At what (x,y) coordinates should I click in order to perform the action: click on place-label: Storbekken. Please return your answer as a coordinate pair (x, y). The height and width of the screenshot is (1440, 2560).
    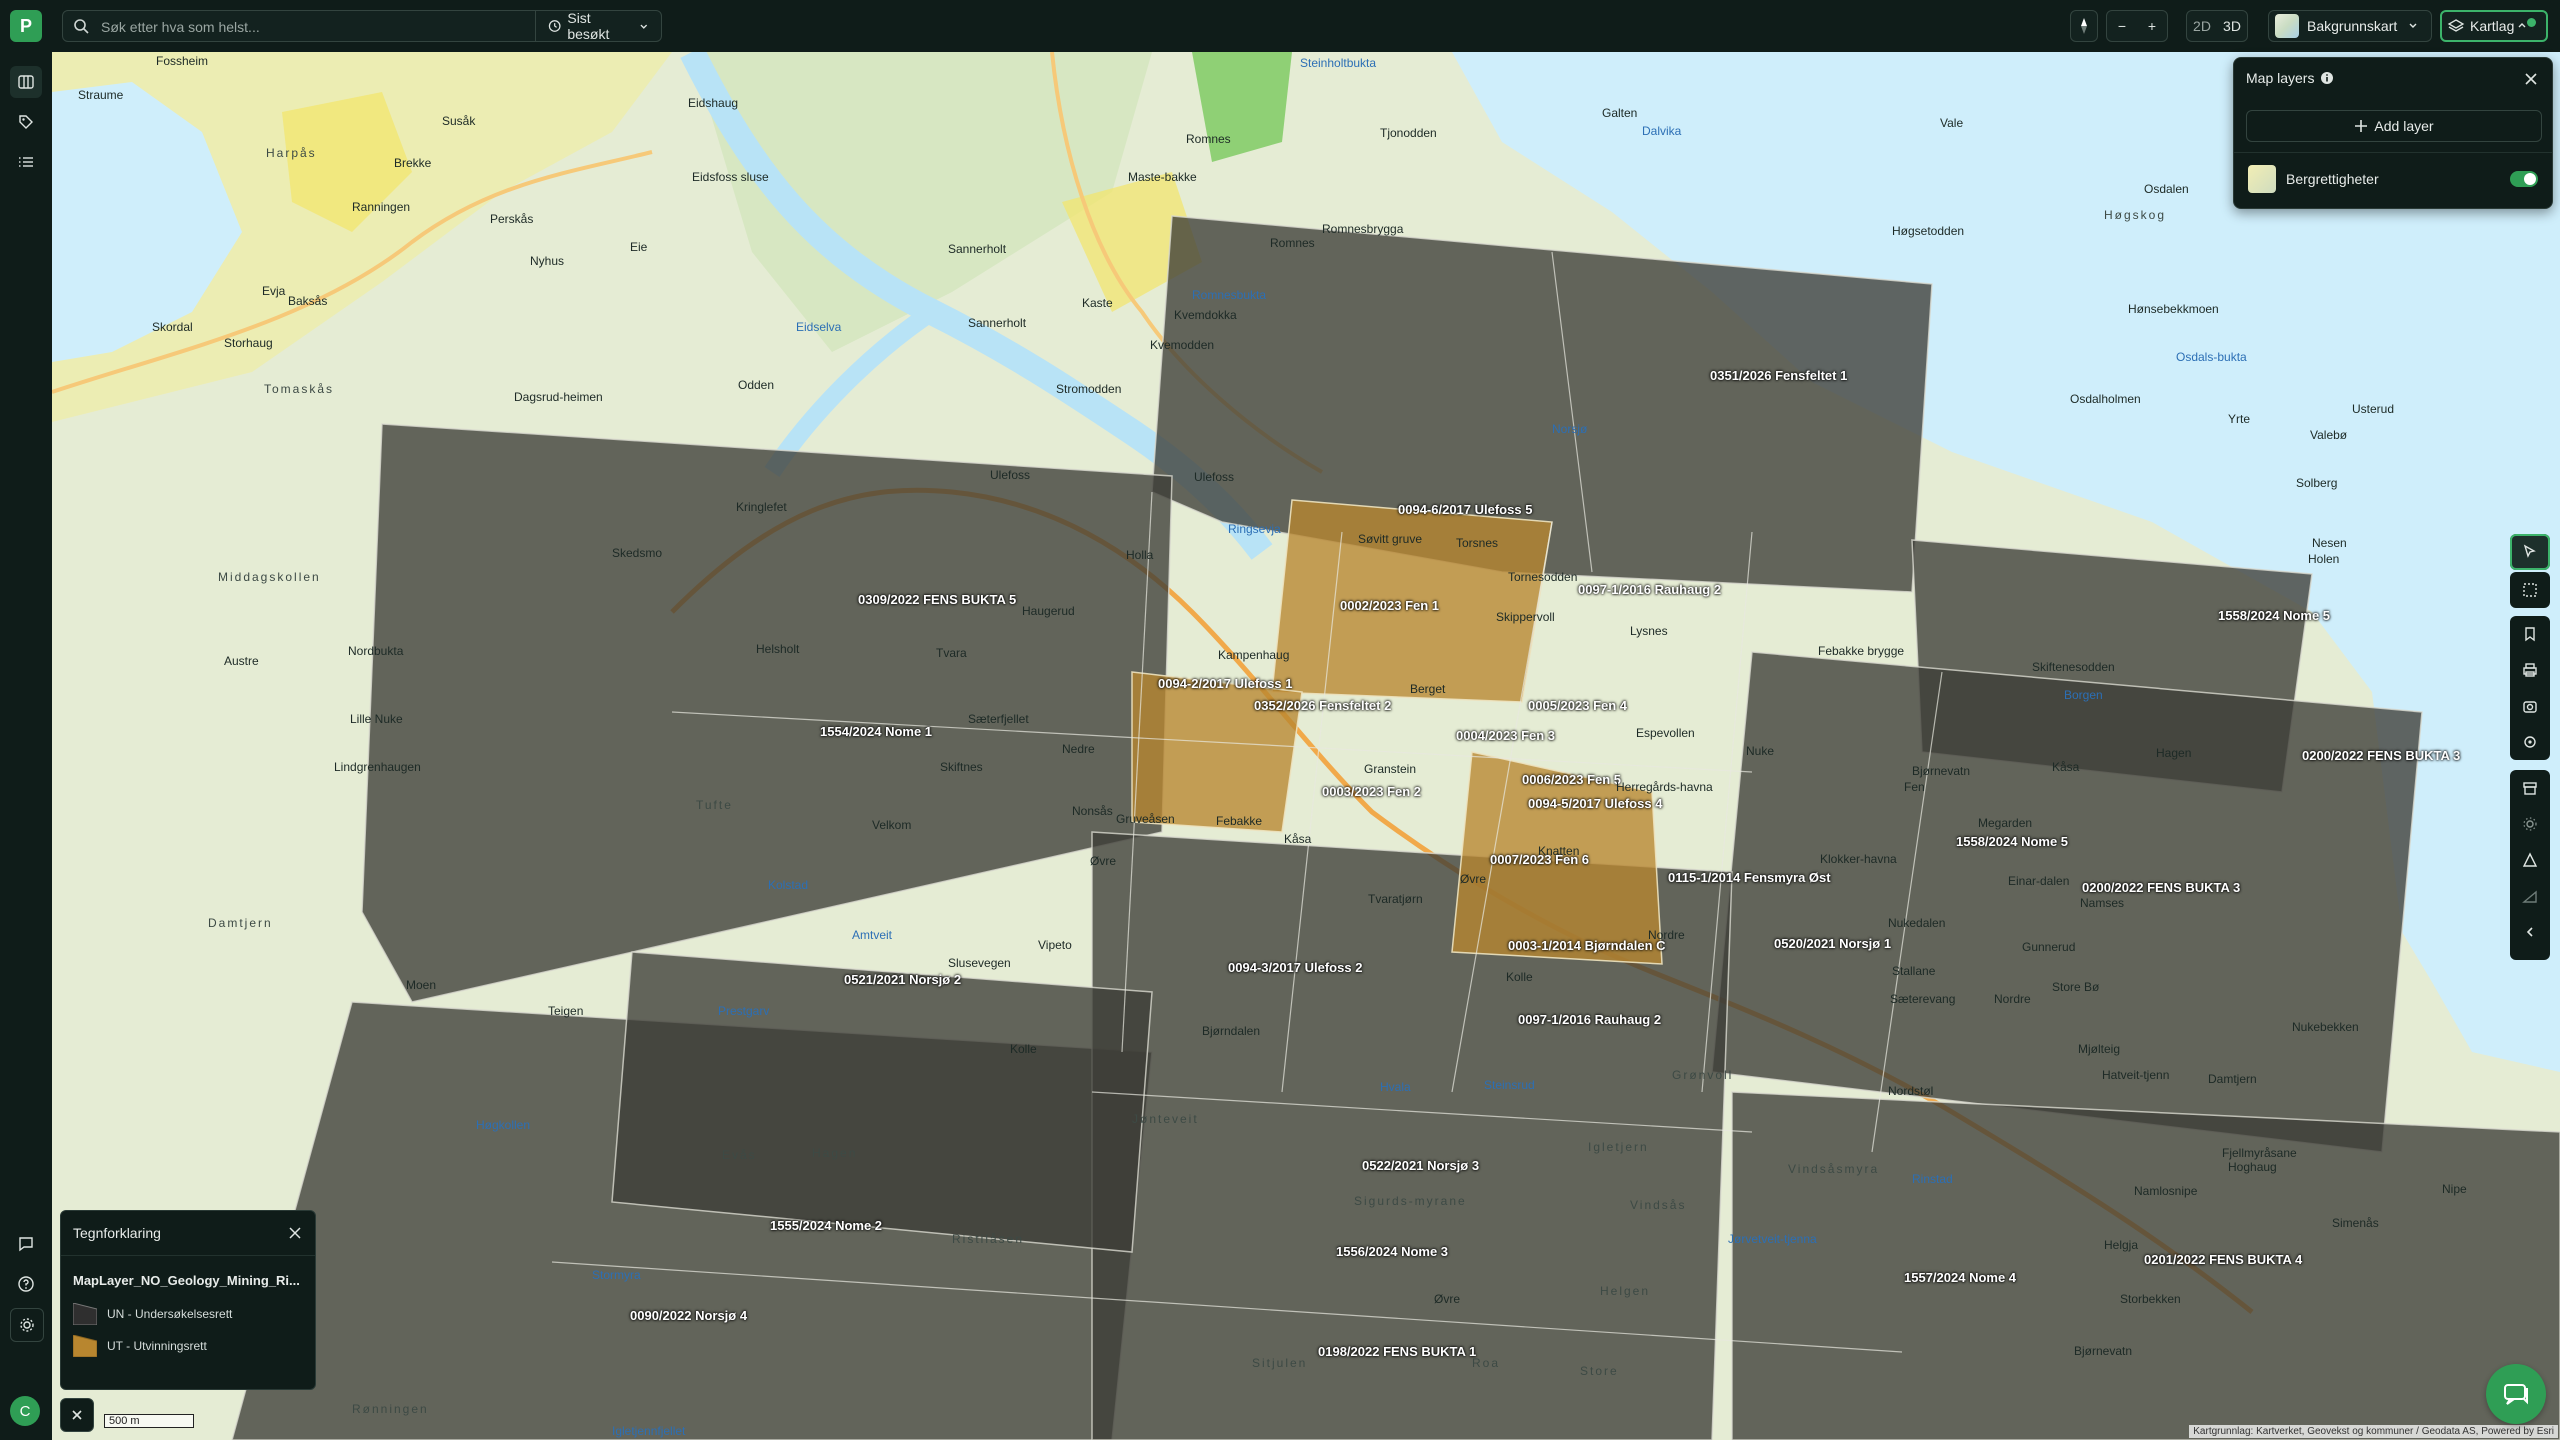
    Looking at the image, I should click on (2150, 1299).